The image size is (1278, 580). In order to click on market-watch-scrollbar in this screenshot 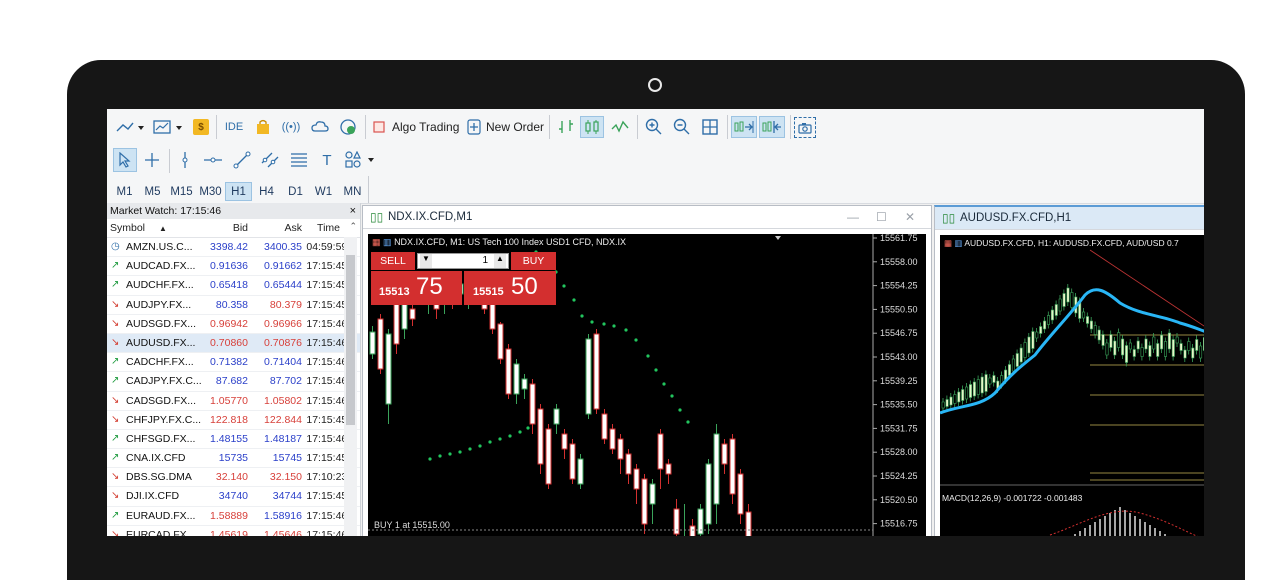, I will do `click(350, 386)`.